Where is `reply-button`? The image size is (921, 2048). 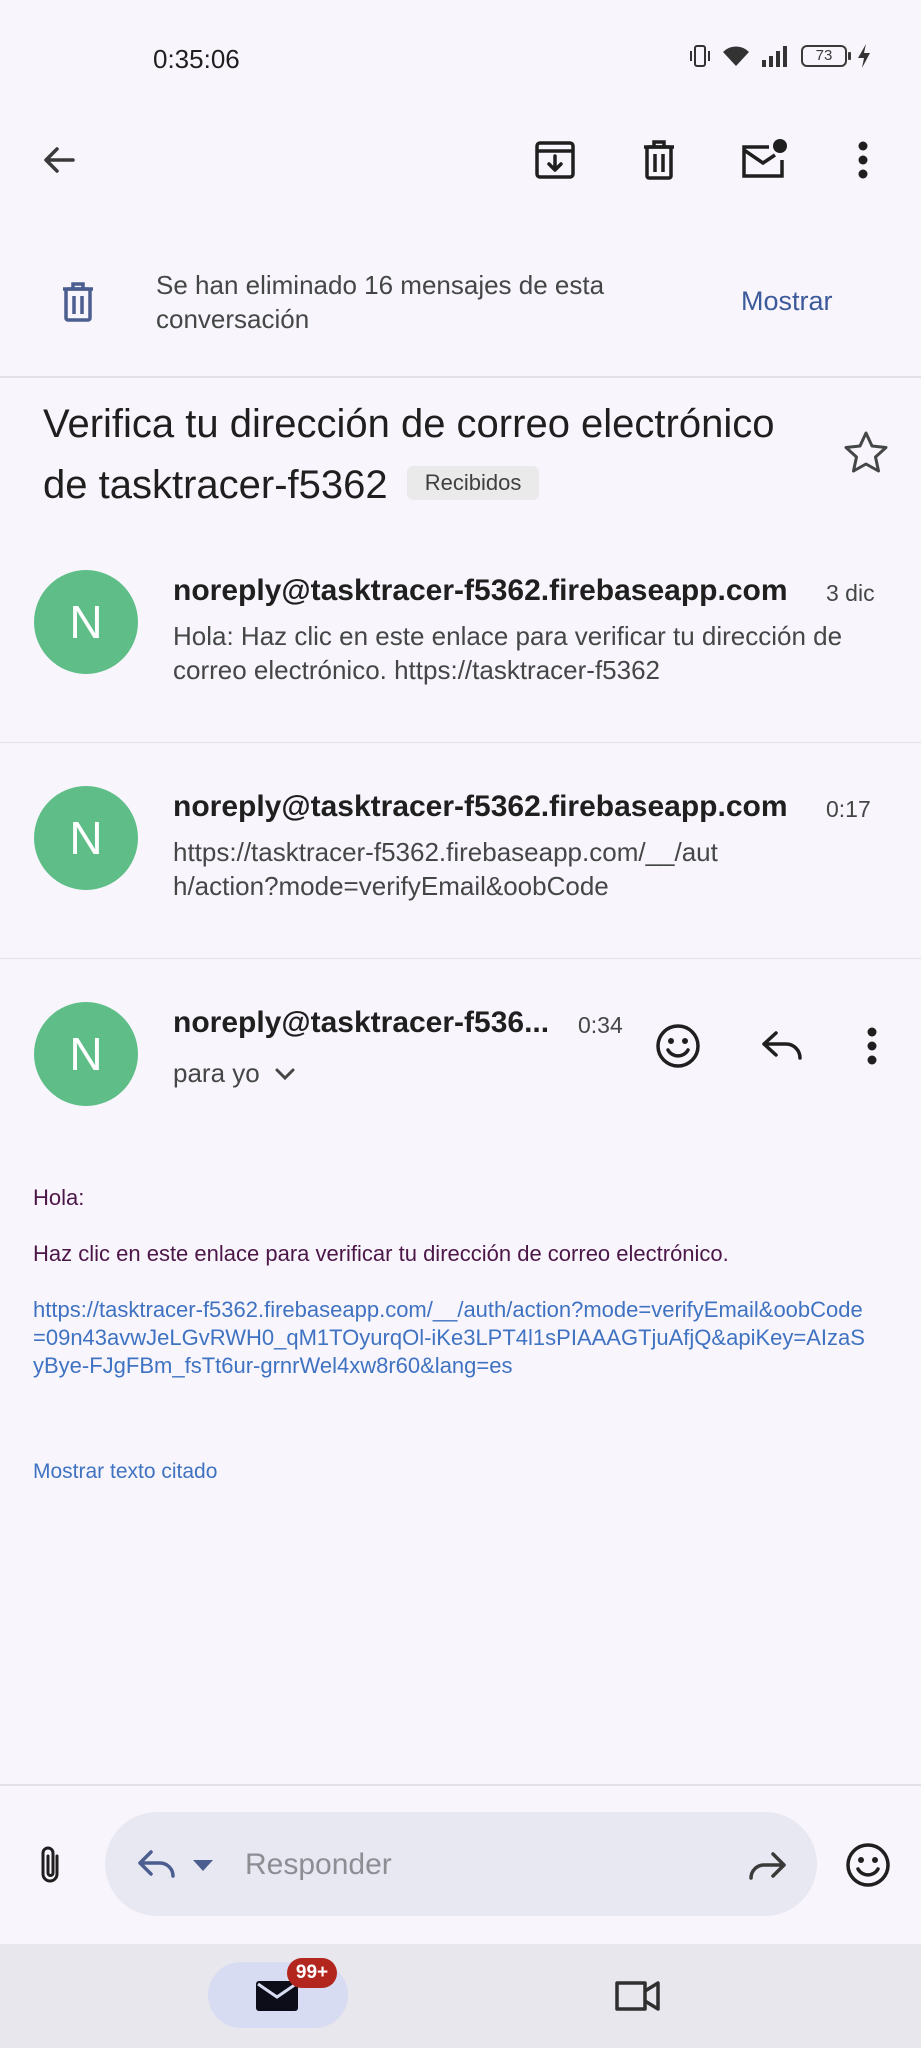 reply-button is located at coordinates (782, 1046).